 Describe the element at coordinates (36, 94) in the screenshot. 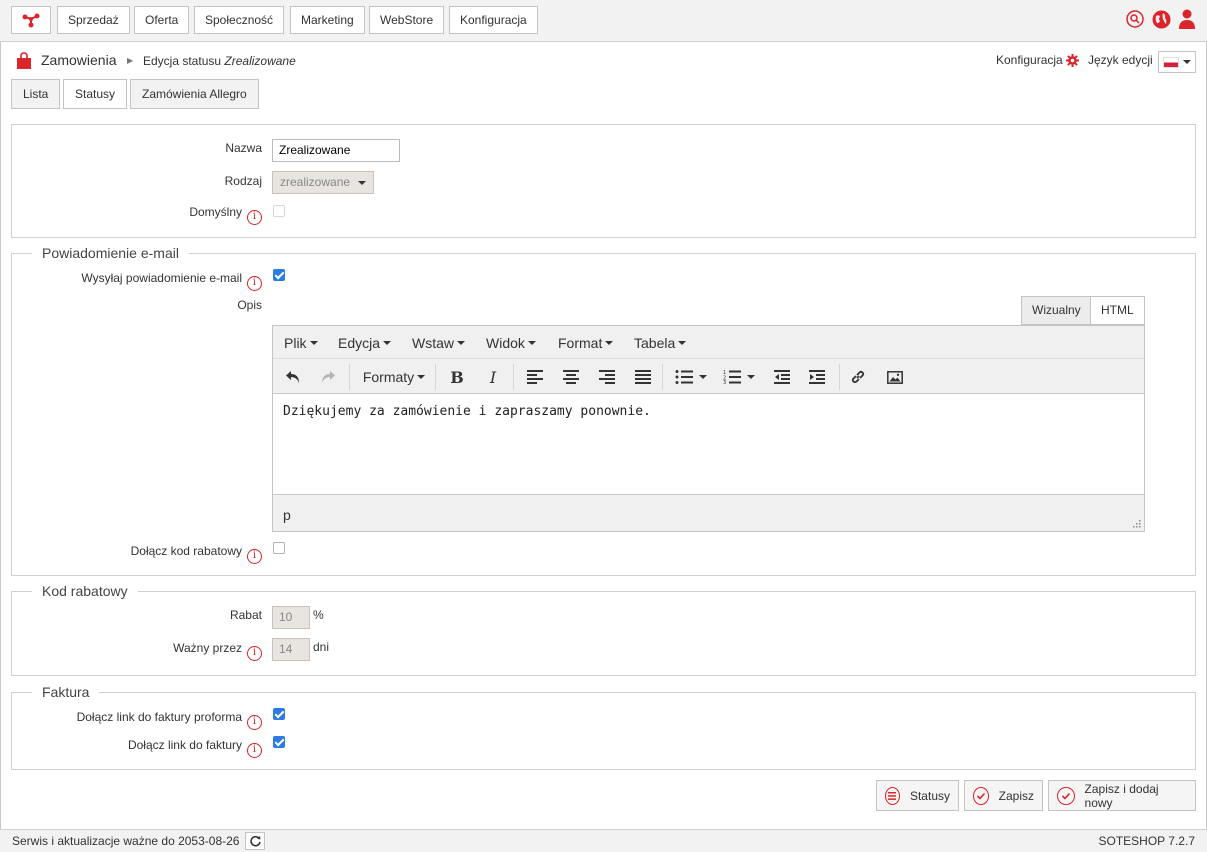

I see `tab-lista: Lista` at that location.